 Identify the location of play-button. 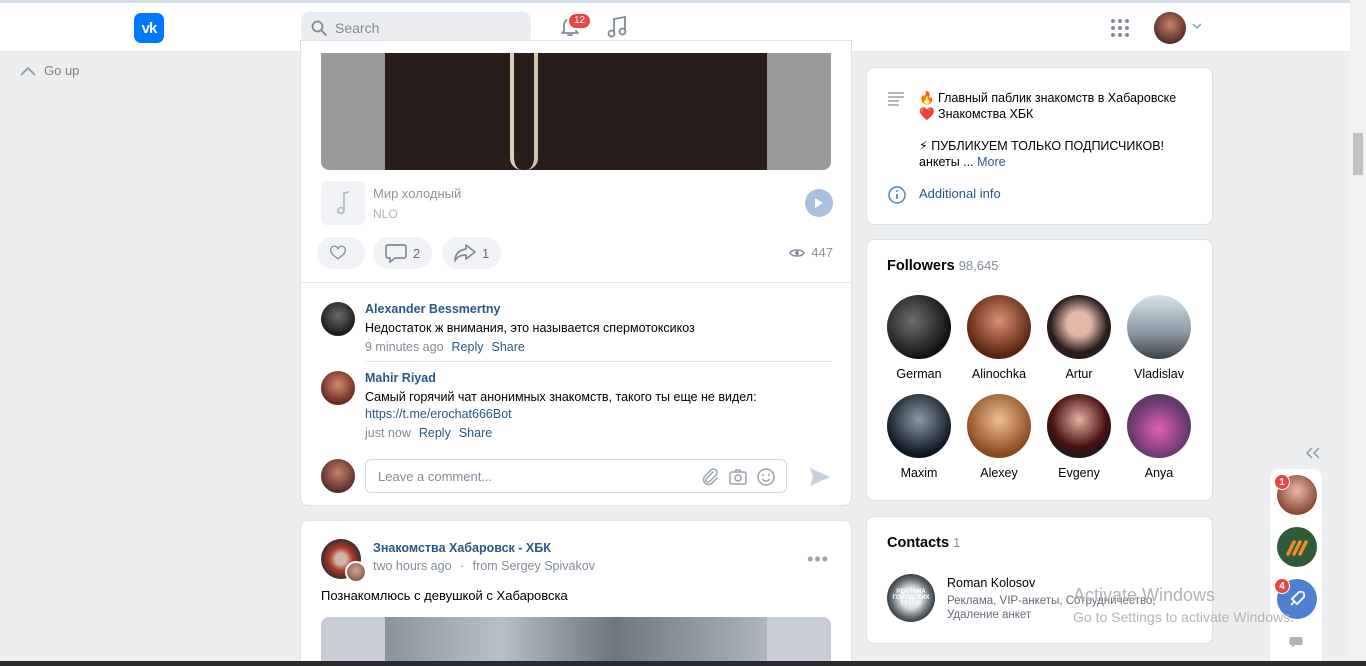
(819, 203).